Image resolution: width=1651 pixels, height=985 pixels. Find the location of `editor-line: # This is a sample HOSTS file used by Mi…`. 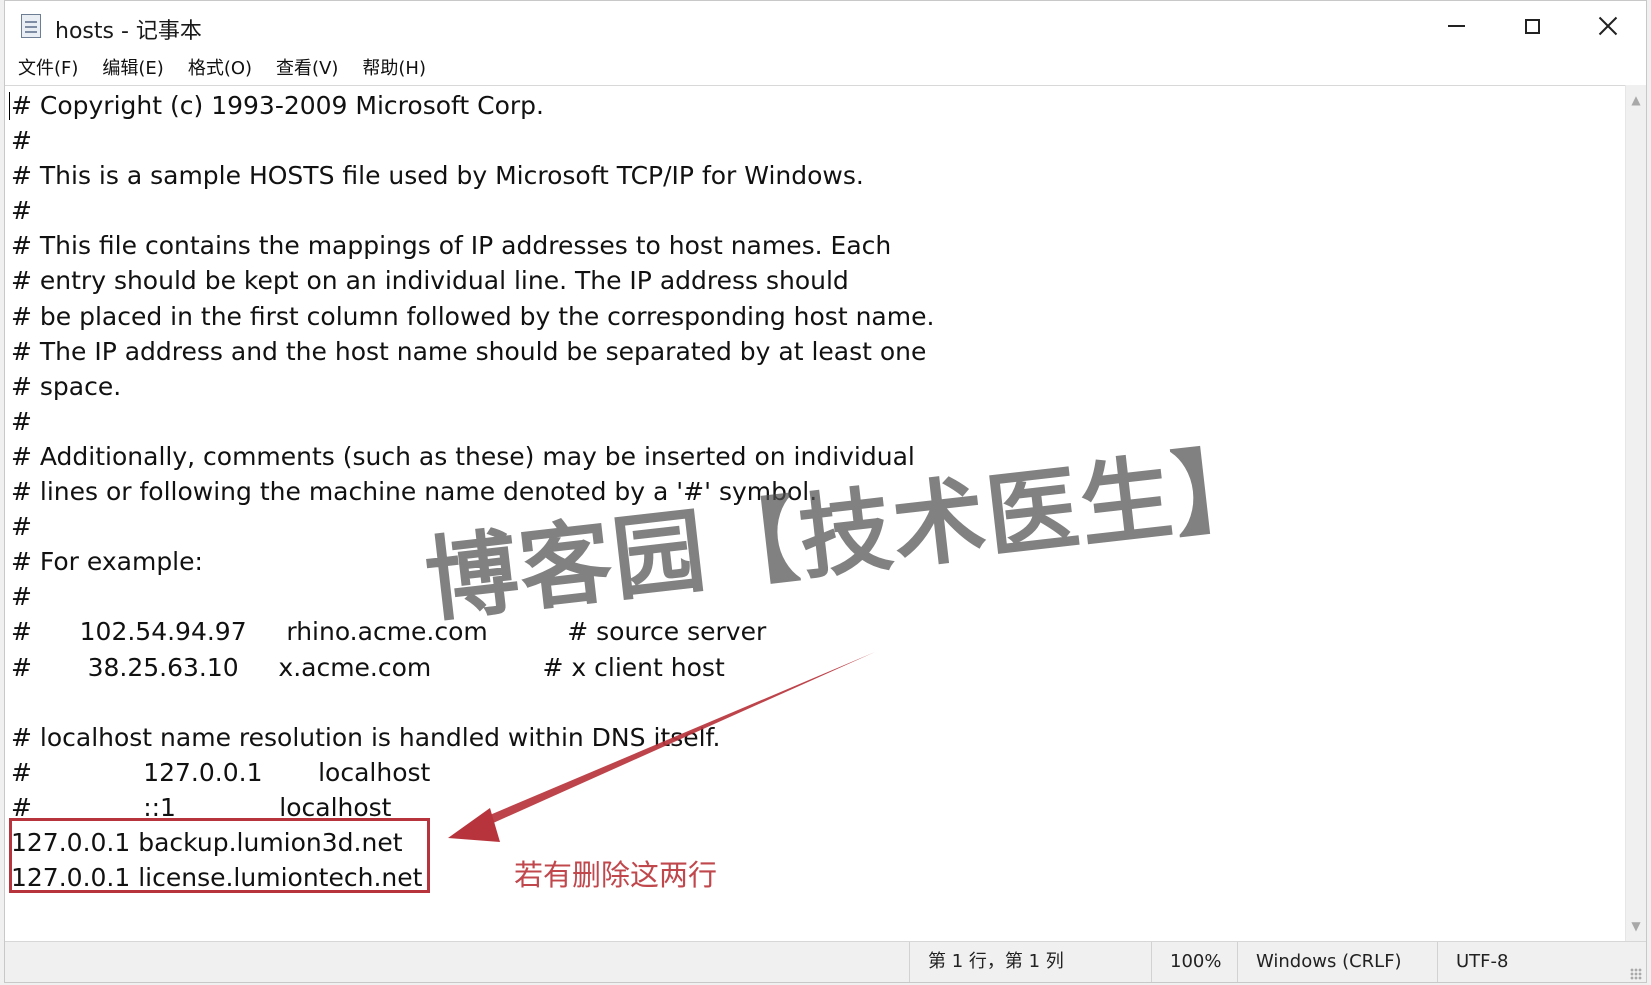

editor-line: # This is a sample HOSTS file used by Mi… is located at coordinates (437, 176).